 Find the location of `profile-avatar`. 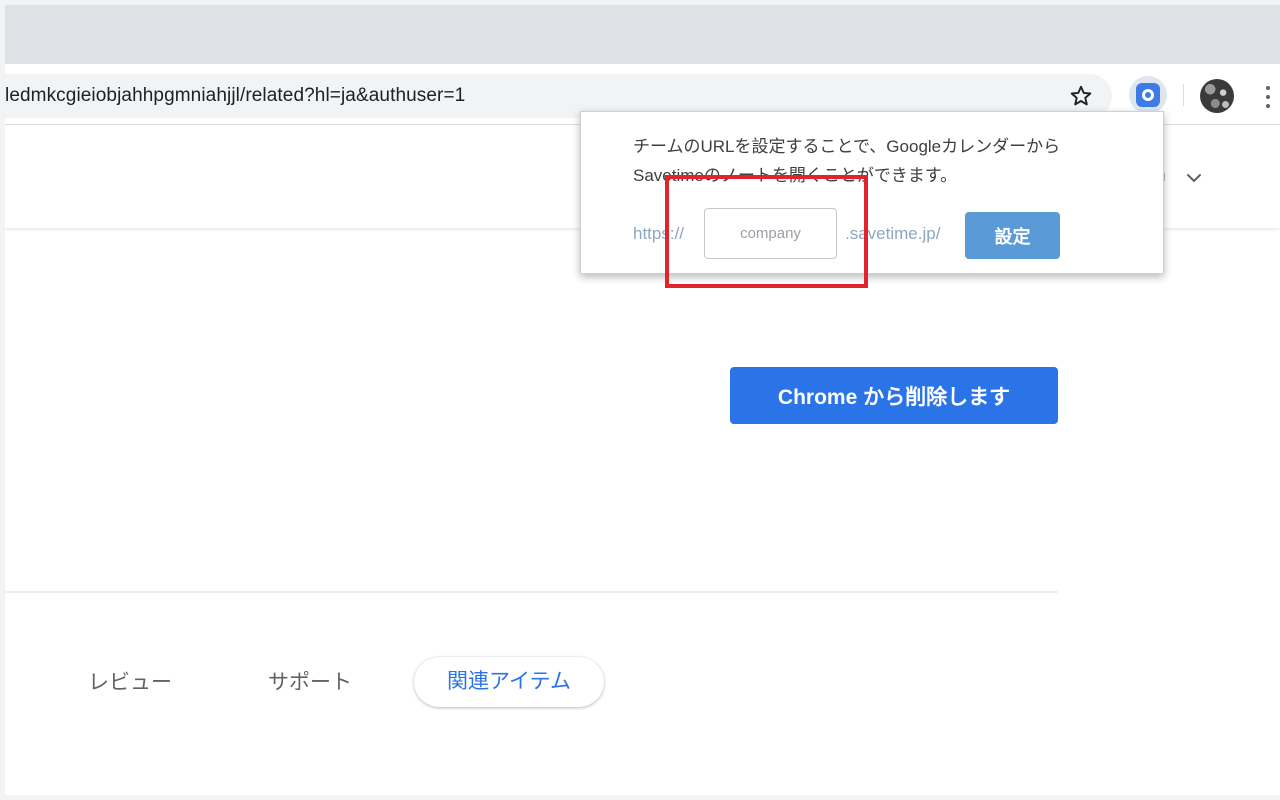

profile-avatar is located at coordinates (1217, 96).